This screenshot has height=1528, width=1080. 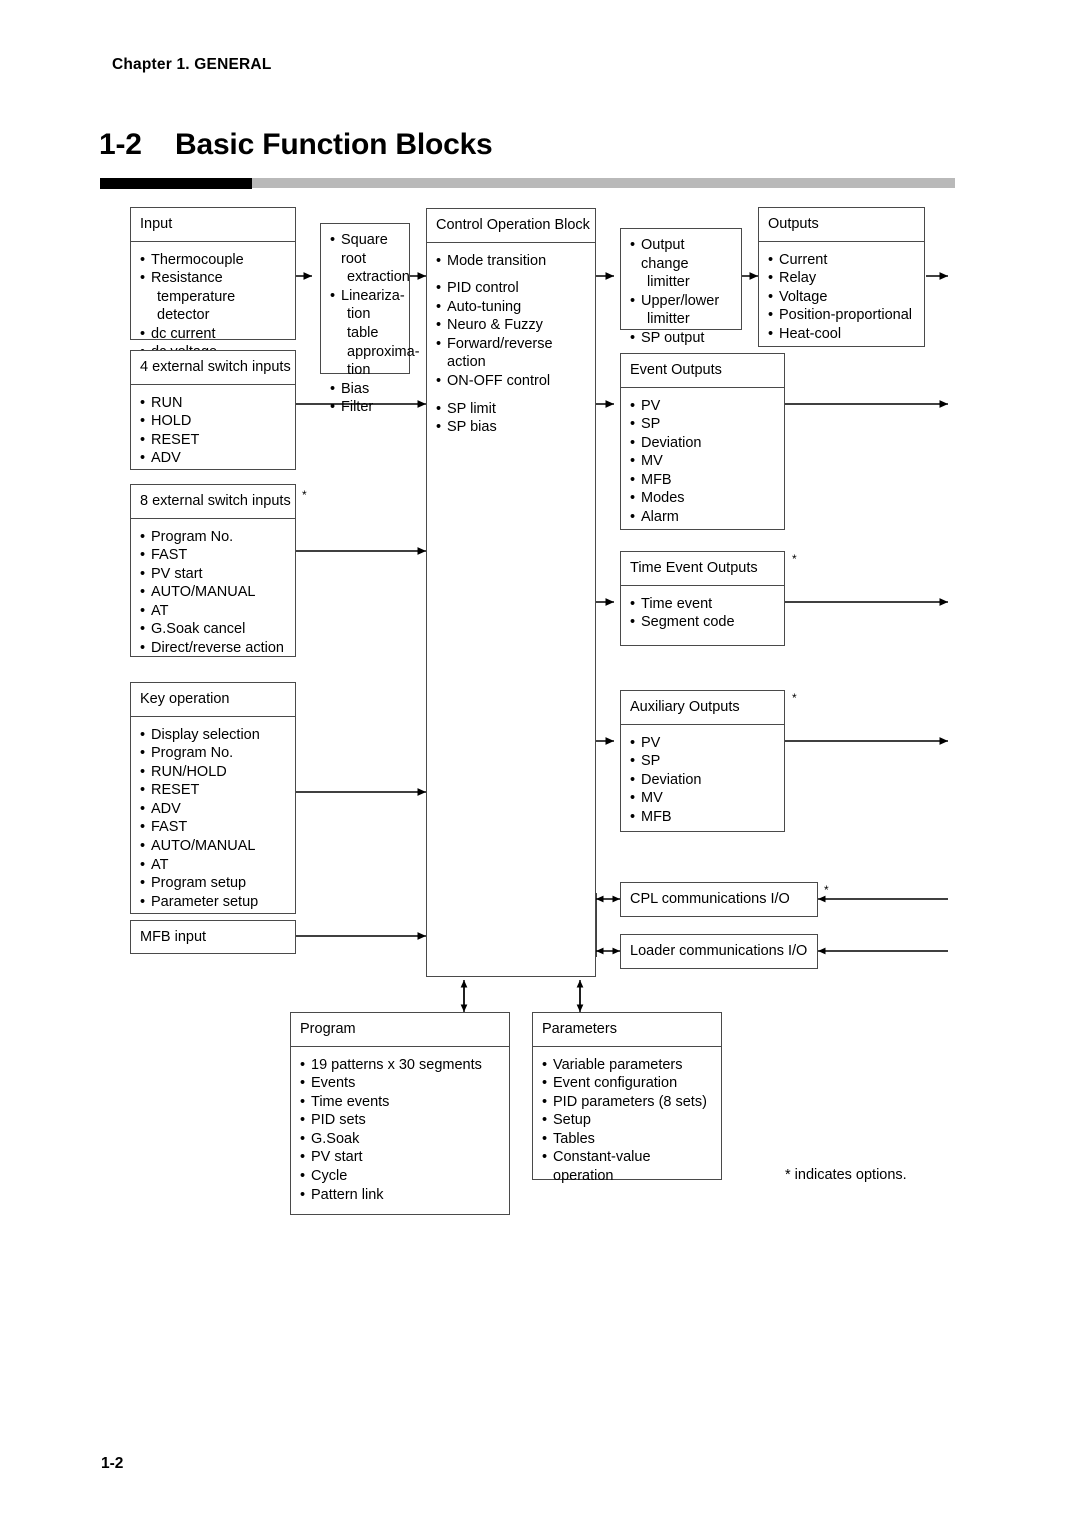 What do you see at coordinates (214, 403) in the screenshot?
I see `list-item: RUN` at bounding box center [214, 403].